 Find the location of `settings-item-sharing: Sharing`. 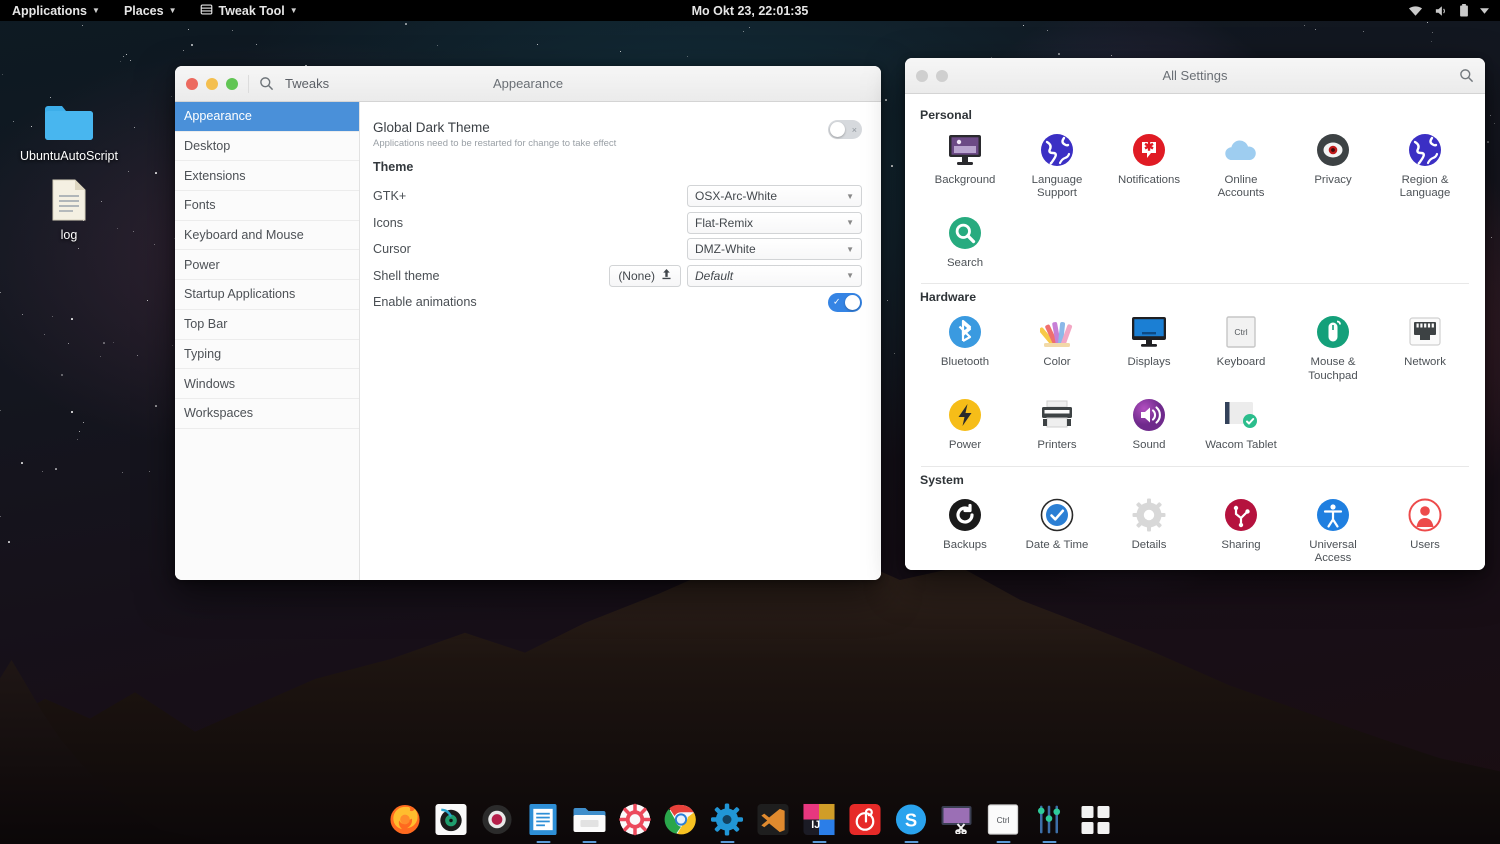

settings-item-sharing: Sharing is located at coordinates (1241, 530).